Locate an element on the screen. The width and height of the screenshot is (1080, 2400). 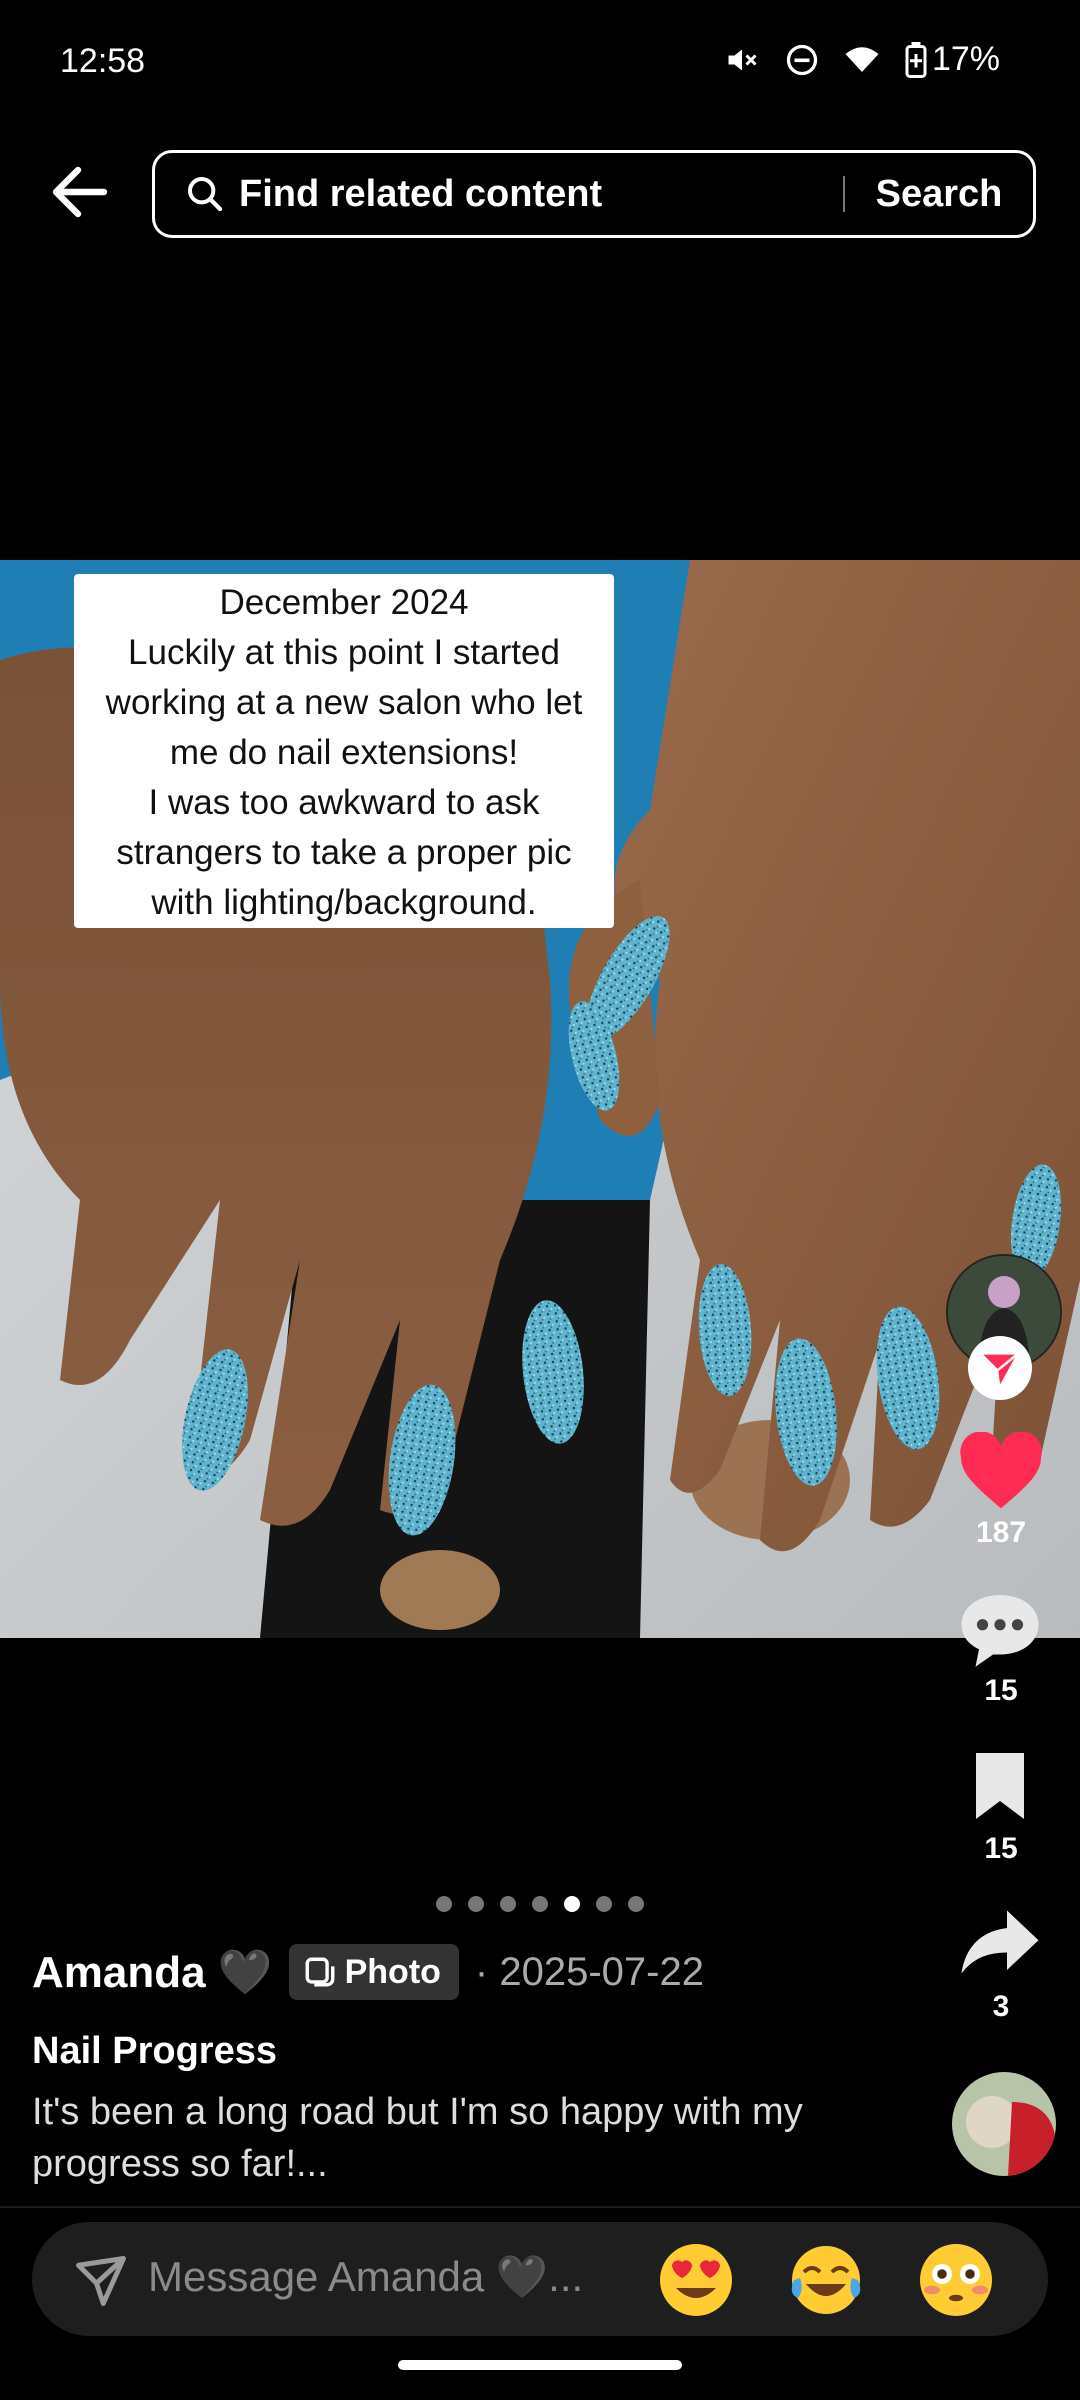
photo-badge-label: Photo is located at coordinates (392, 1971).